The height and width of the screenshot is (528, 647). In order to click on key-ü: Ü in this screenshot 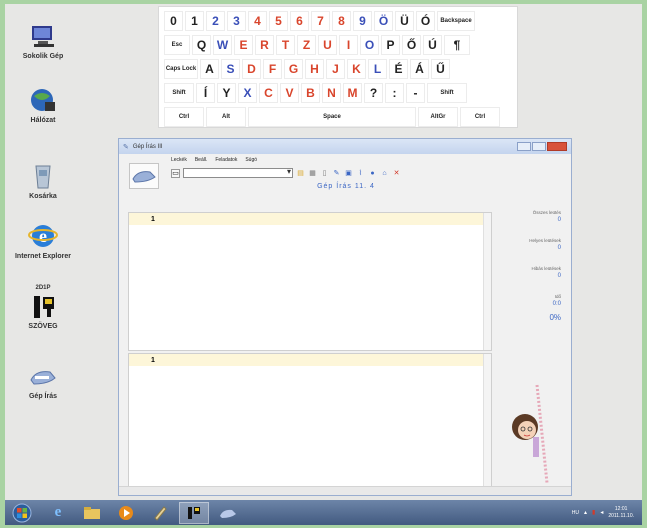, I will do `click(404, 21)`.